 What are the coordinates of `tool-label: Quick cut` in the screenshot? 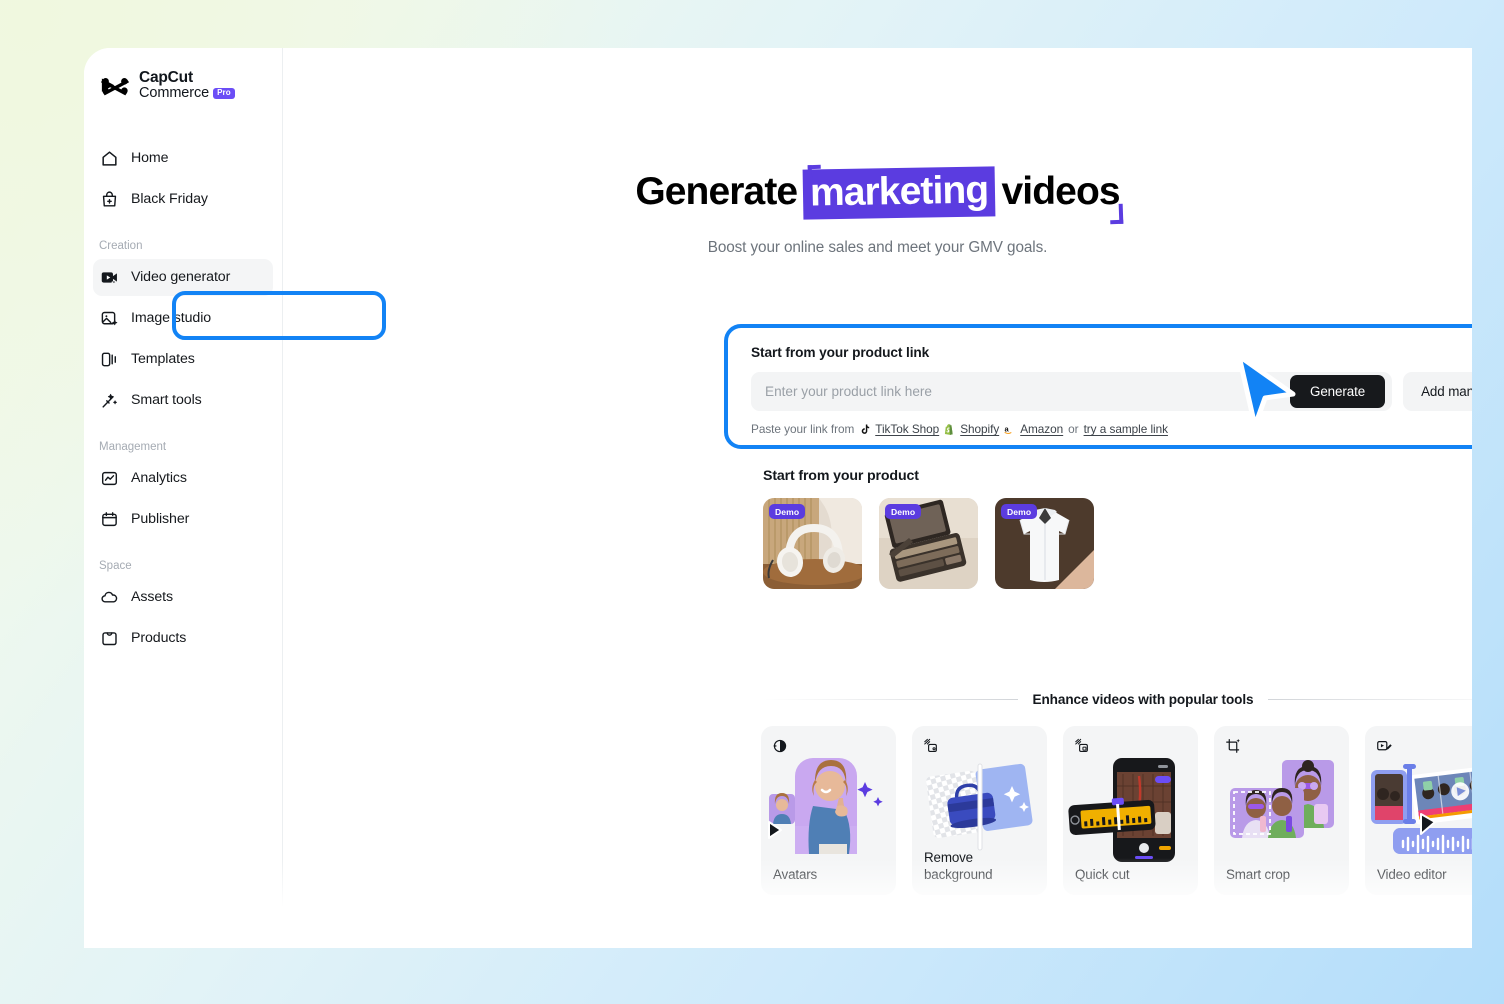 It's located at (1102, 875).